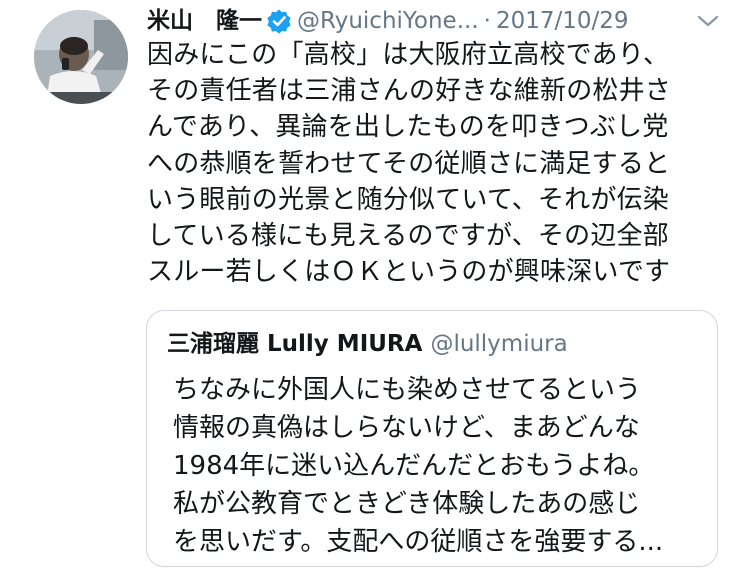 The image size is (750, 579). I want to click on tweet-date: 2017/10/29, so click(562, 21).